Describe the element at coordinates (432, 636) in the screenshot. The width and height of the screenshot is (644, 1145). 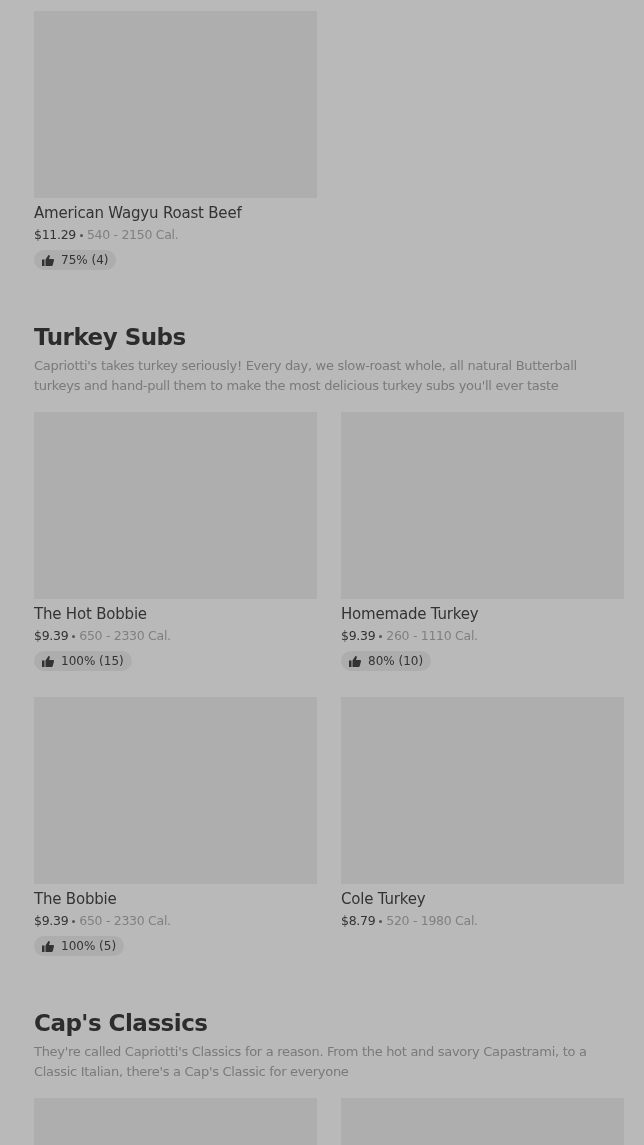
I see `item-calories: 260 - 1110 Cal.` at that location.